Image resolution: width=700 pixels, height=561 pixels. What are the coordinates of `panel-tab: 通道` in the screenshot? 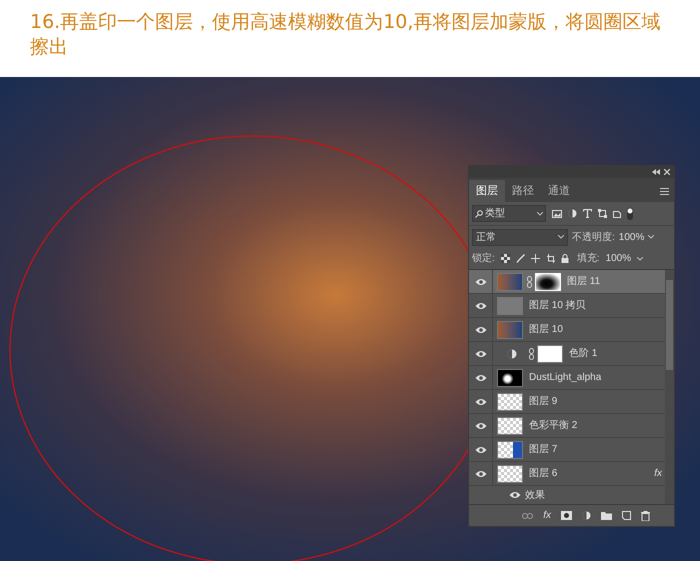 It's located at (559, 191).